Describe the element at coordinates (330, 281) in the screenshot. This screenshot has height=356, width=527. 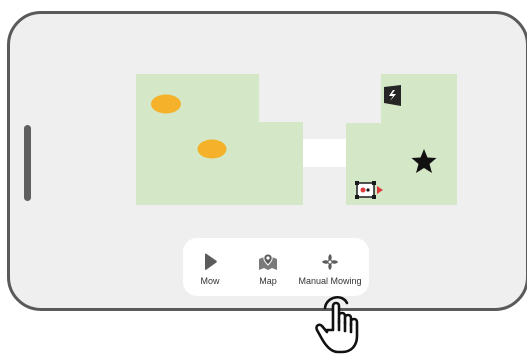
I see `manual-mowing-label: Manual Mowing` at that location.